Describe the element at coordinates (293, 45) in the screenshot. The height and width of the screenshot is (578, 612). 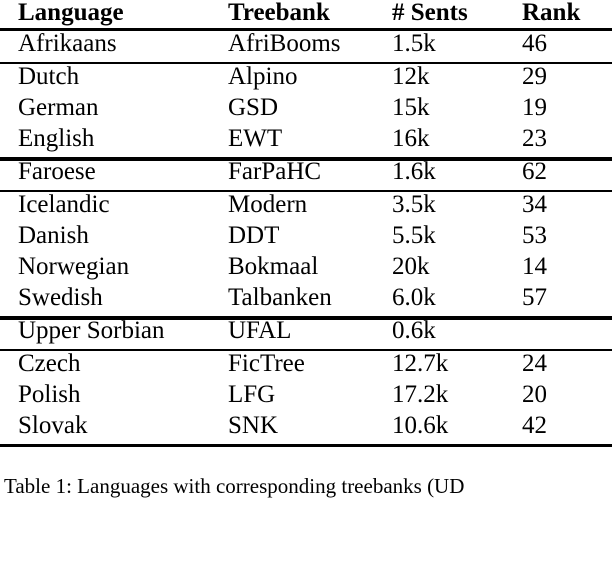
I see `cell-treebank: AfriBooms` at that location.